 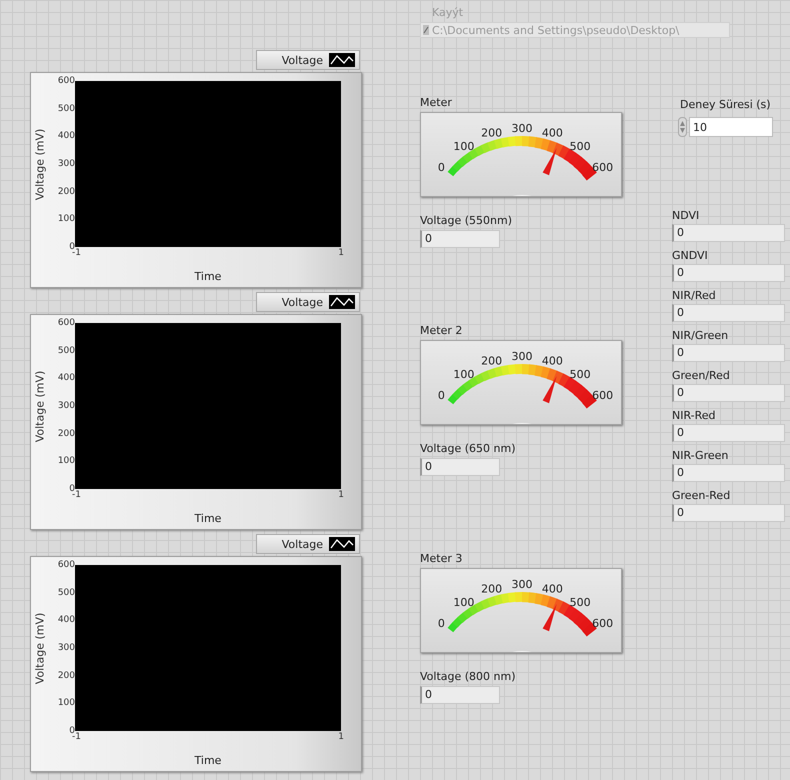 I want to click on indicator-label: NIR/Red, so click(x=694, y=295).